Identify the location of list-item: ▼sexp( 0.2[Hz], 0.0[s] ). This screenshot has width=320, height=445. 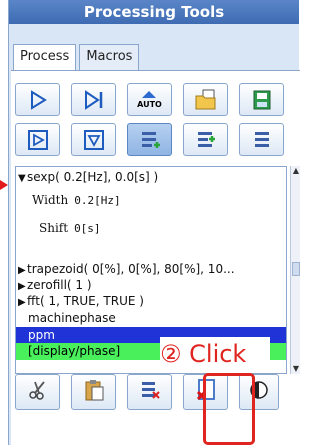
(151, 178).